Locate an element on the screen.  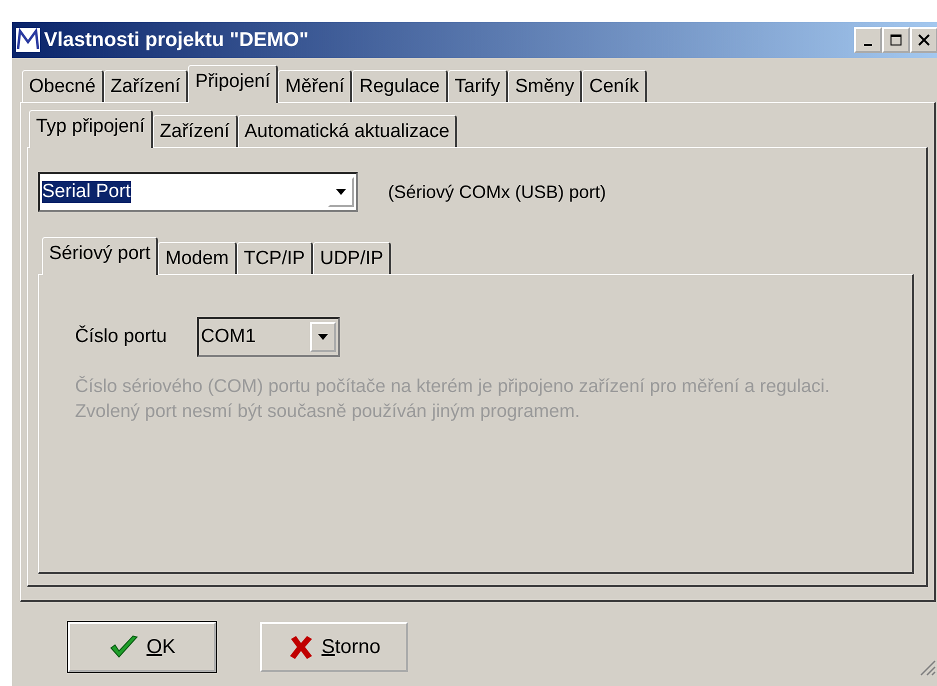
tab: Ceník is located at coordinates (614, 86).